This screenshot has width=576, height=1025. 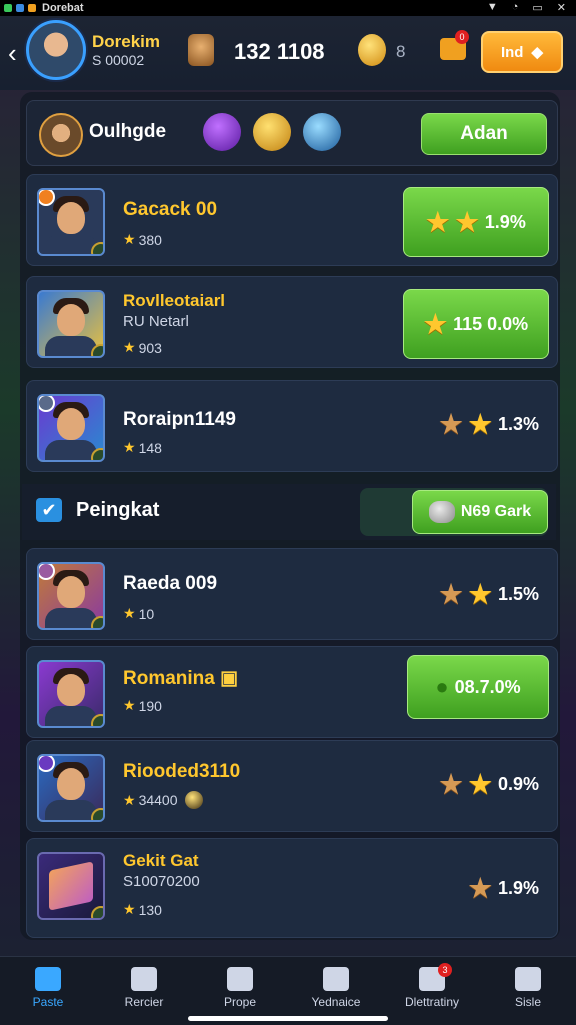 I want to click on reward-display: ★ ★ 0.9%, so click(x=489, y=784).